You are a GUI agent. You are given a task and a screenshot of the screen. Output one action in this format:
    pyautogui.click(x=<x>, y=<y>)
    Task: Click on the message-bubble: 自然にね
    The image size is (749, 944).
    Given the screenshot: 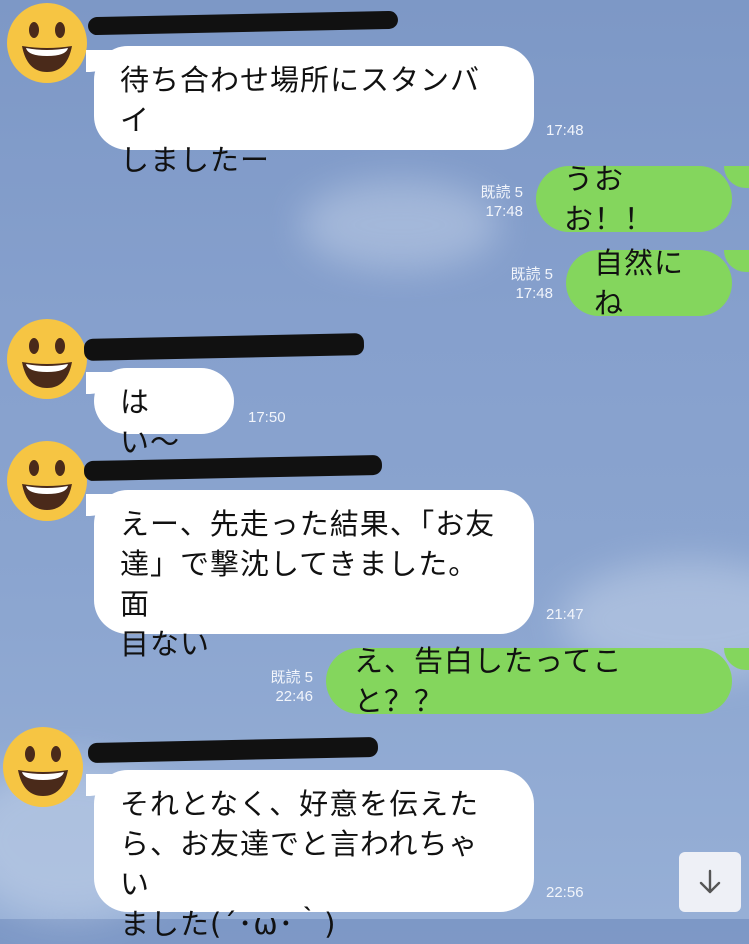 What is the action you would take?
    pyautogui.click(x=649, y=283)
    